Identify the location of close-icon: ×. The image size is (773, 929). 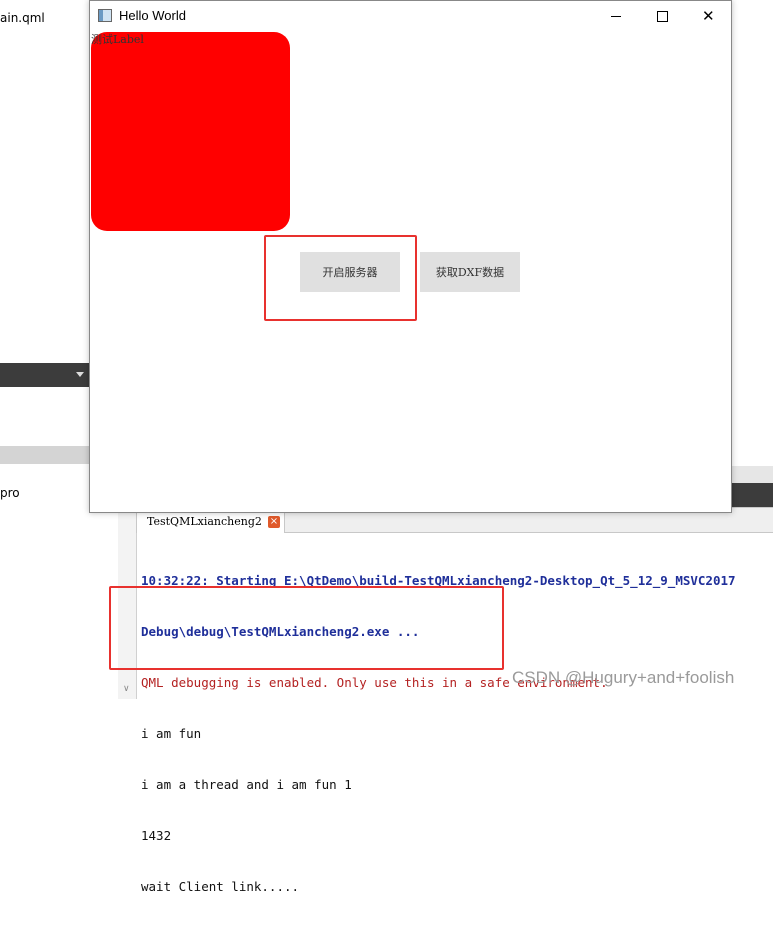
(273, 522).